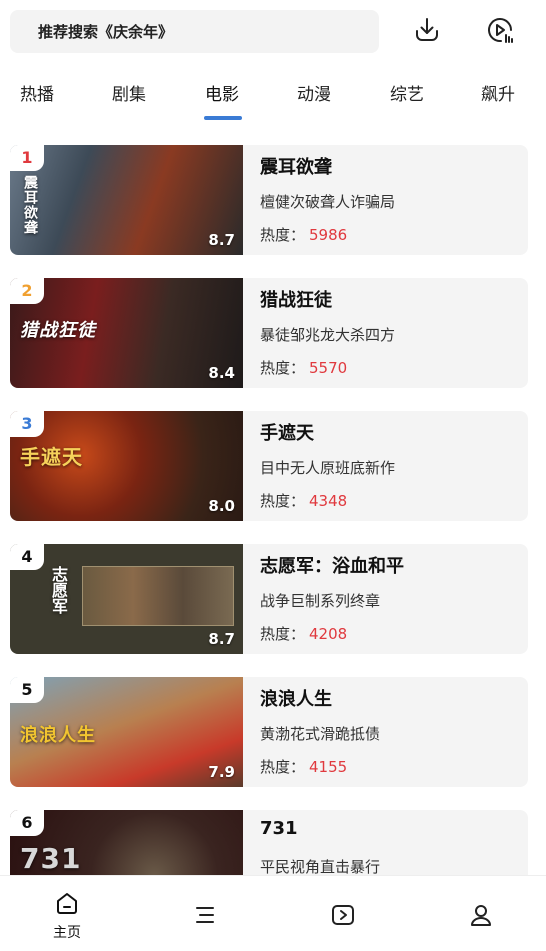 This screenshot has width=546, height=951. I want to click on play-history-icon, so click(500, 30).